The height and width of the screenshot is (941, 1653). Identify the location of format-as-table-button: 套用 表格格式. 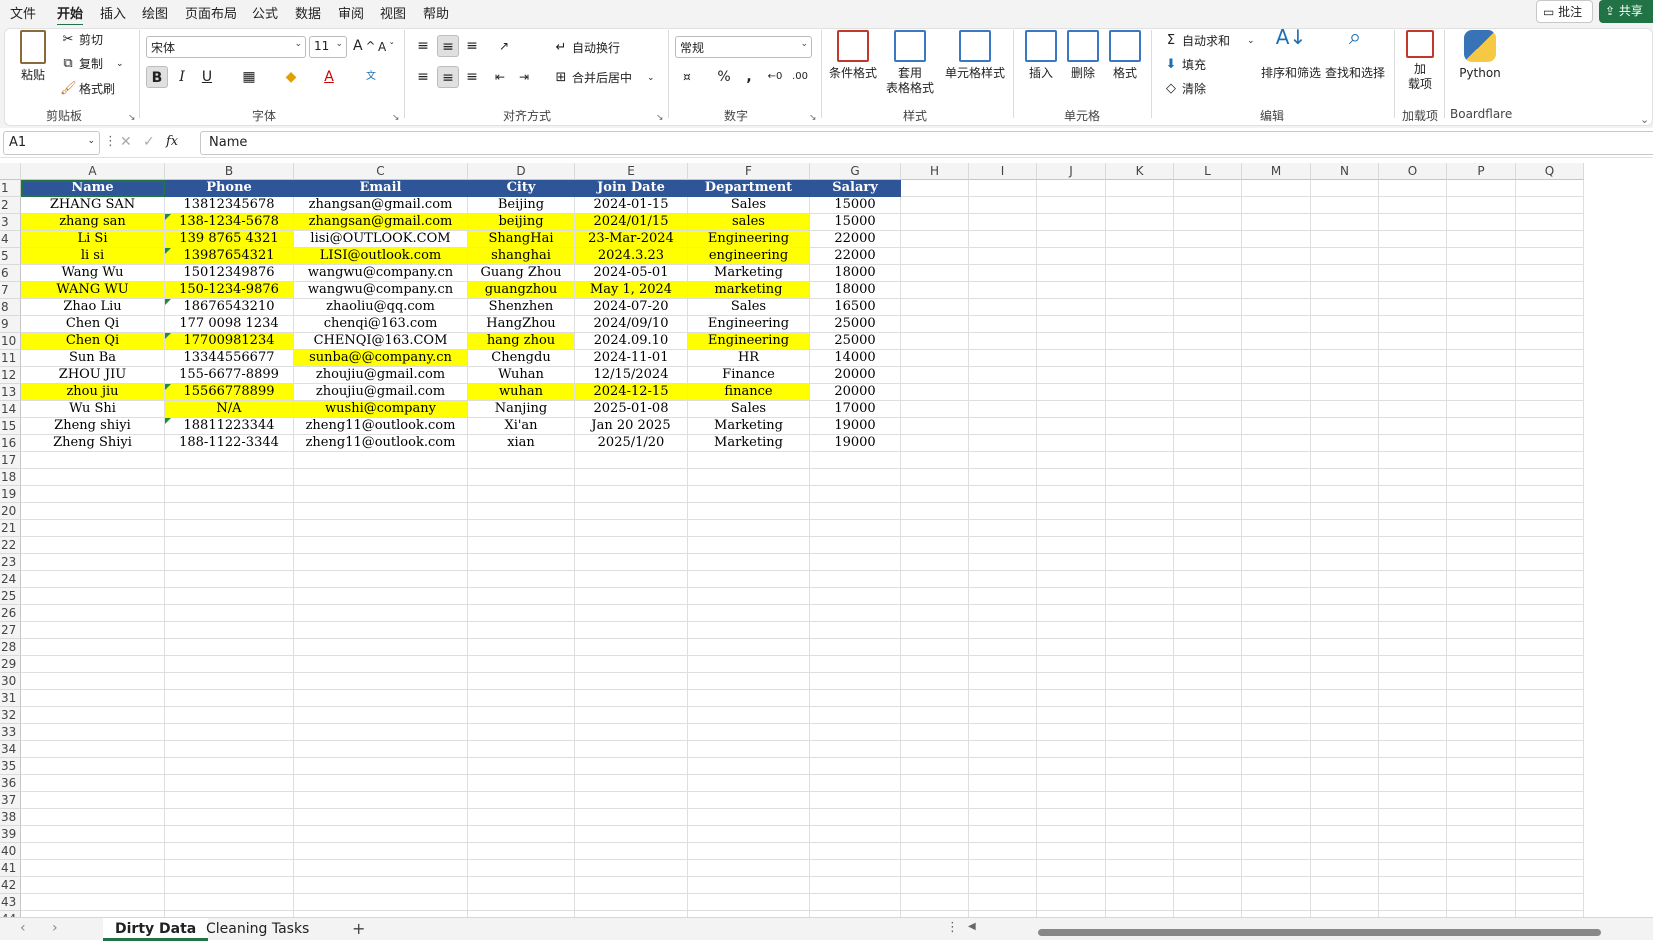
(910, 63).